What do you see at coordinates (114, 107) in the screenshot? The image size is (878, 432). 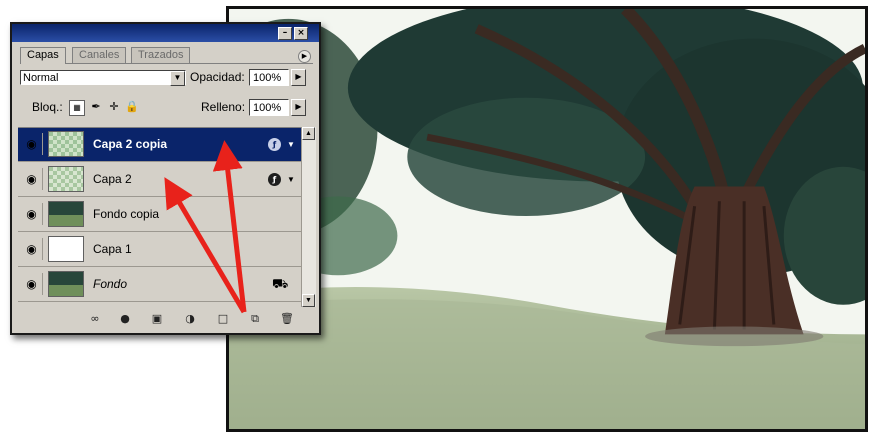 I see `lock-move-icon: ✛` at bounding box center [114, 107].